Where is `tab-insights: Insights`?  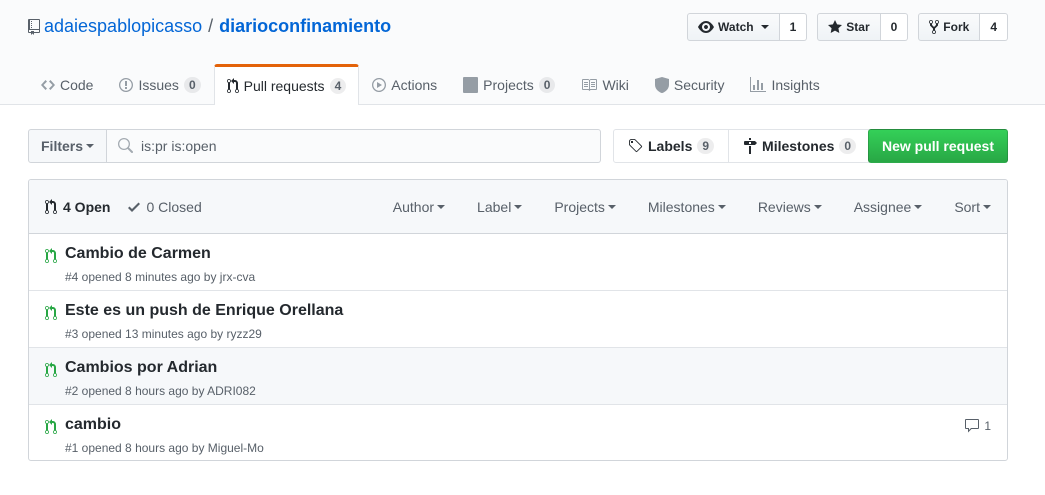 tab-insights: Insights is located at coordinates (784, 84).